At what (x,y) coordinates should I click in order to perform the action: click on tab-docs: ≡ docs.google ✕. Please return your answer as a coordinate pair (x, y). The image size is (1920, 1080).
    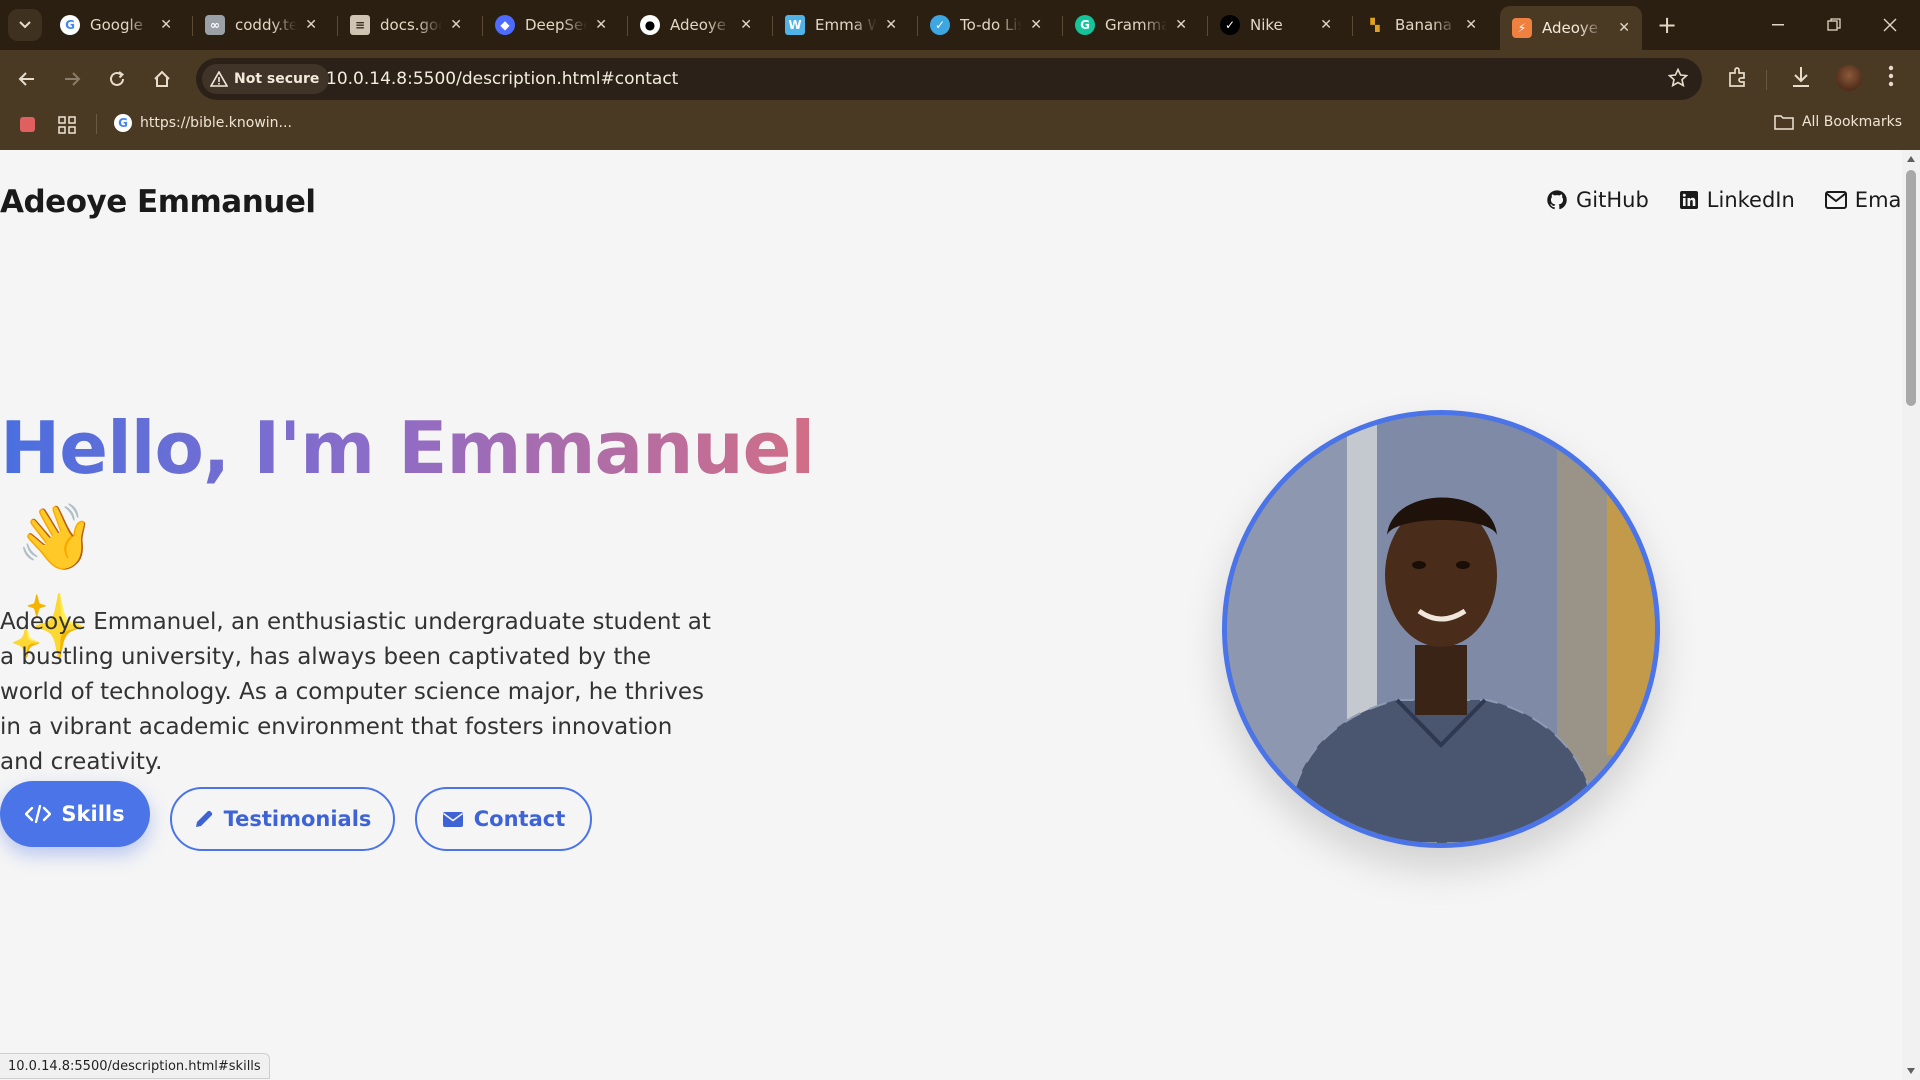
    Looking at the image, I should click on (406, 25).